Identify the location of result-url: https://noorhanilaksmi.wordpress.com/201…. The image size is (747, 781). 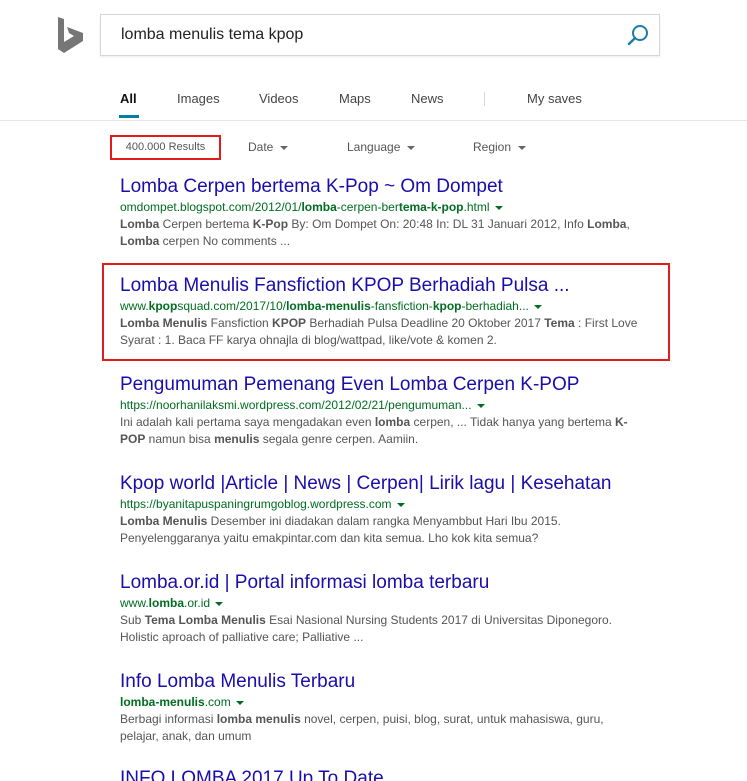
(392, 405).